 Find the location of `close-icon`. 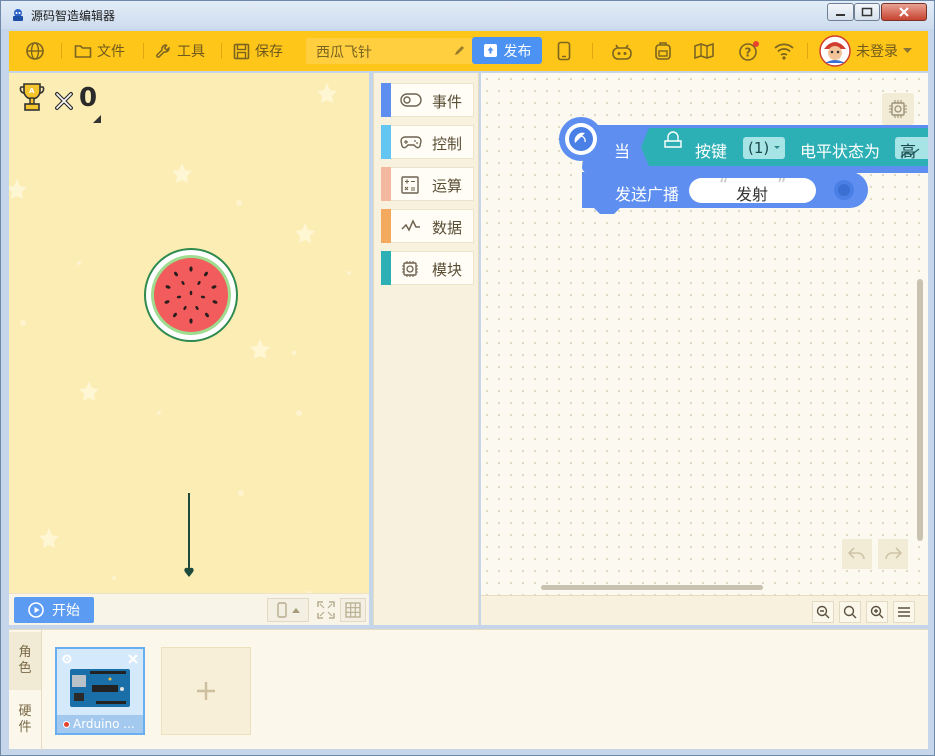

close-icon is located at coordinates (904, 12).